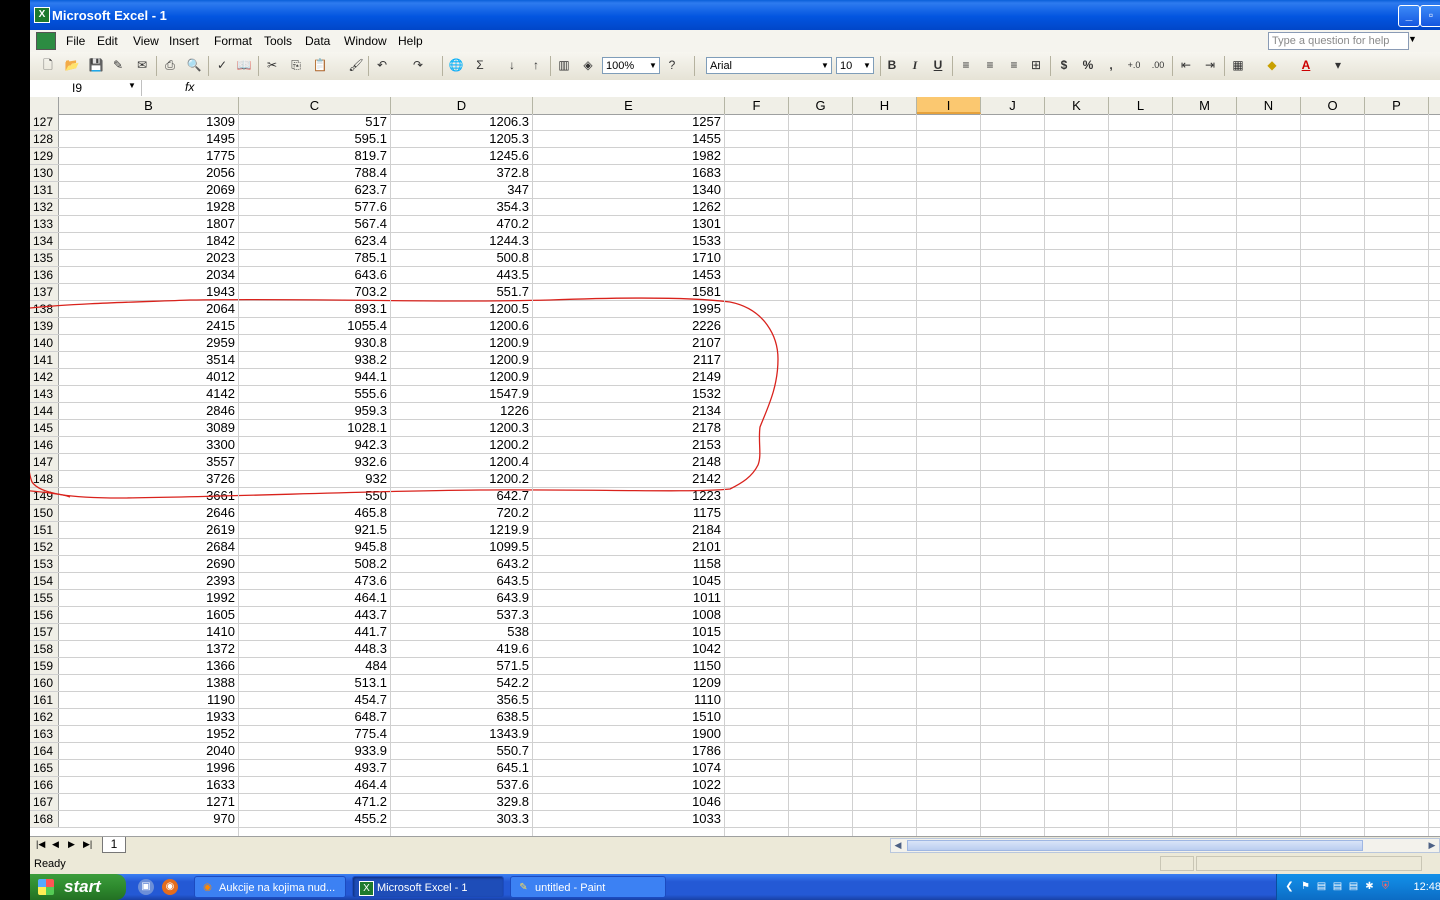 The height and width of the screenshot is (900, 1440). Describe the element at coordinates (44, 377) in the screenshot. I see `row-header: 142` at that location.